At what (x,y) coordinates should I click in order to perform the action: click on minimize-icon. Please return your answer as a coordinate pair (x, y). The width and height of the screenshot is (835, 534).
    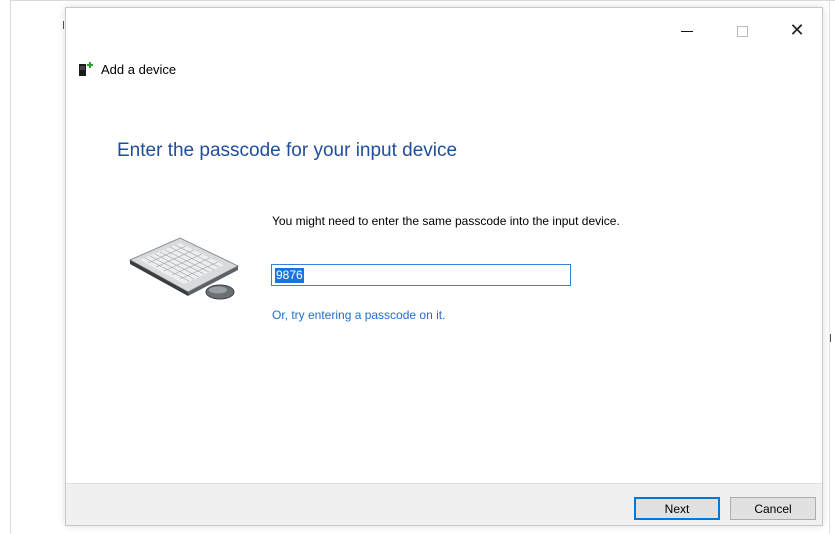
    Looking at the image, I should click on (687, 31).